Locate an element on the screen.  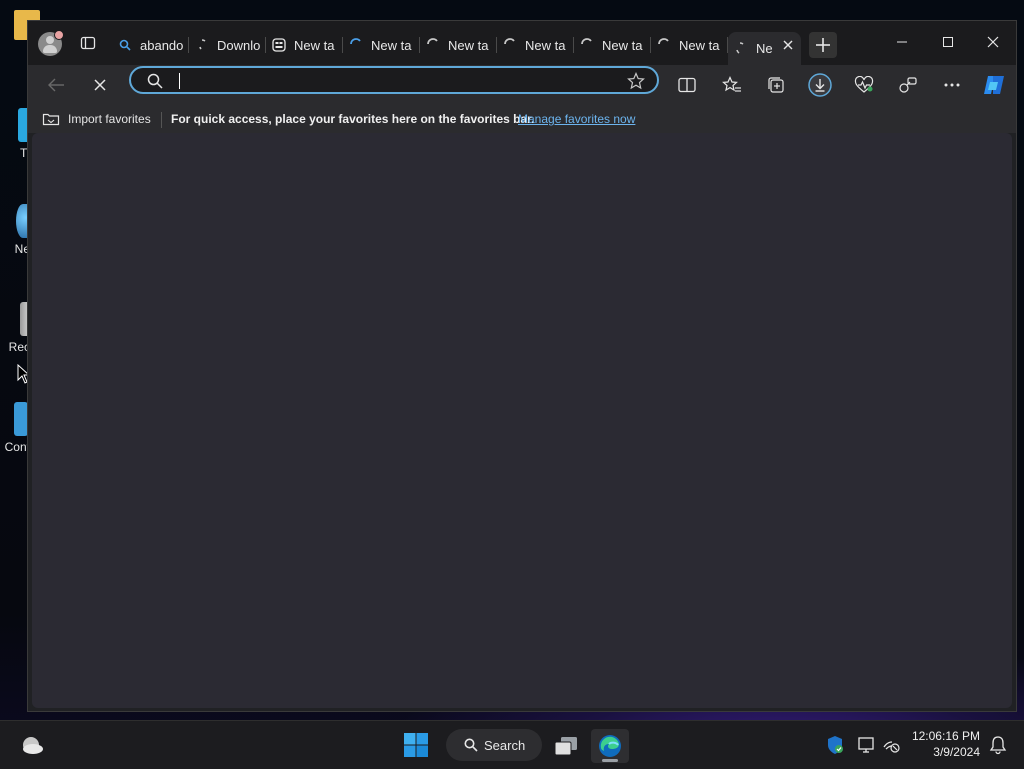
clock-date: 3/9/2024 is located at coordinates (956, 752).